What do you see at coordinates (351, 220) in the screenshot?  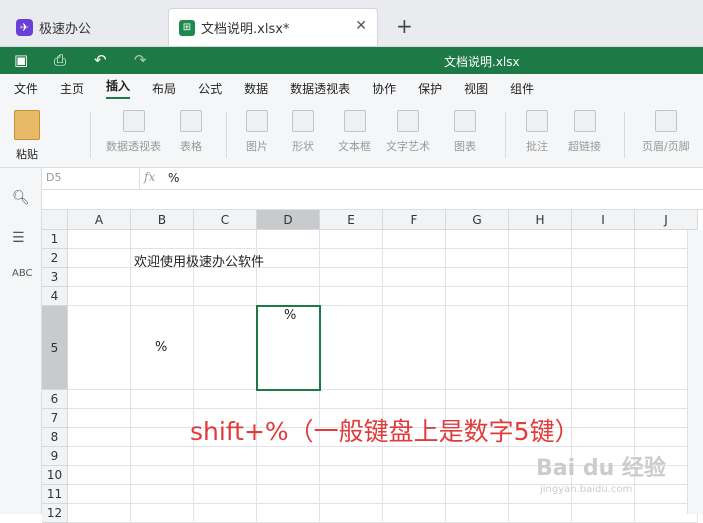 I see `column-header-e: E` at bounding box center [351, 220].